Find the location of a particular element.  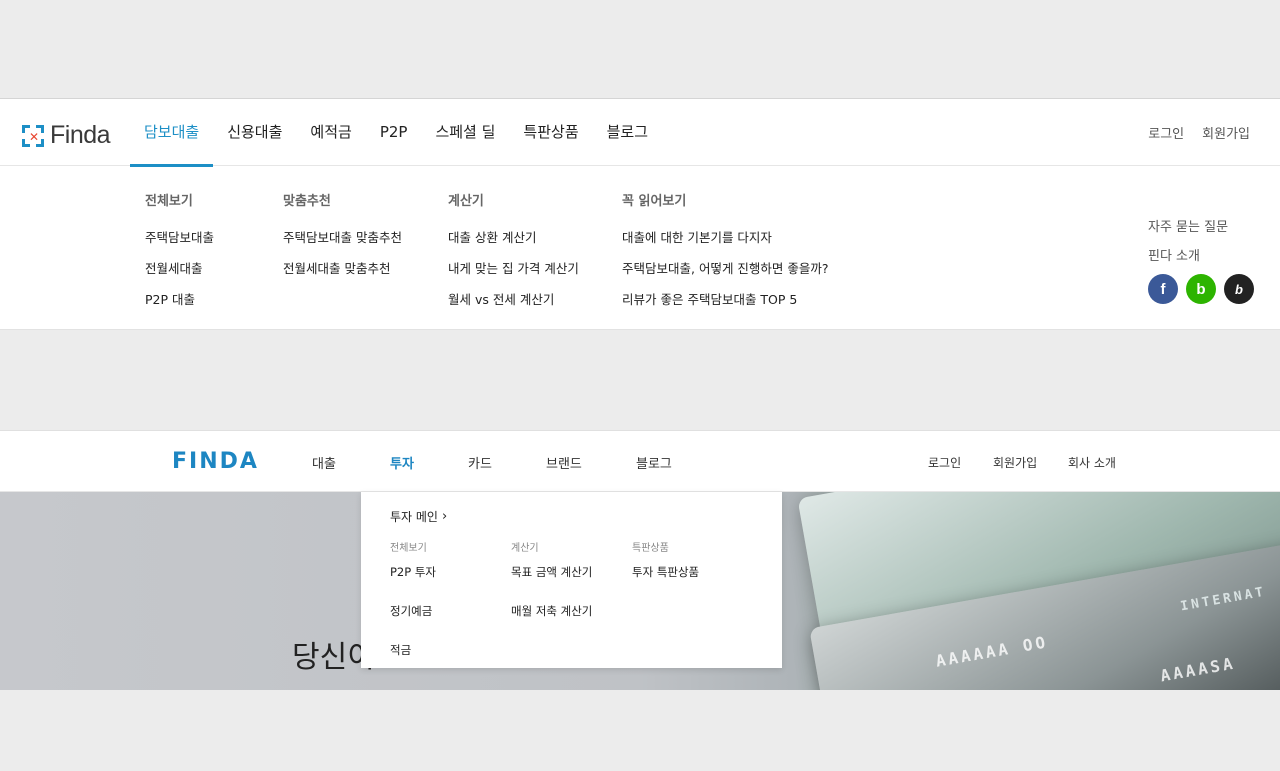

logo-text: Finda is located at coordinates (80, 135).